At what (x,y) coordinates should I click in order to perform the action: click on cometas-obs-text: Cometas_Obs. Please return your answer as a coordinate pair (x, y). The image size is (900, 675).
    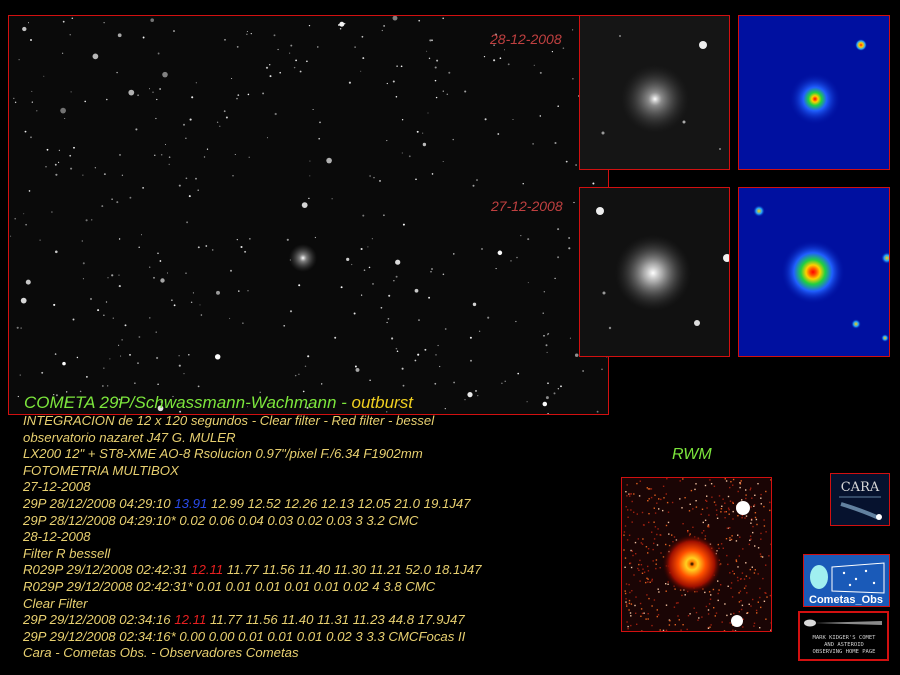
    Looking at the image, I should click on (846, 600).